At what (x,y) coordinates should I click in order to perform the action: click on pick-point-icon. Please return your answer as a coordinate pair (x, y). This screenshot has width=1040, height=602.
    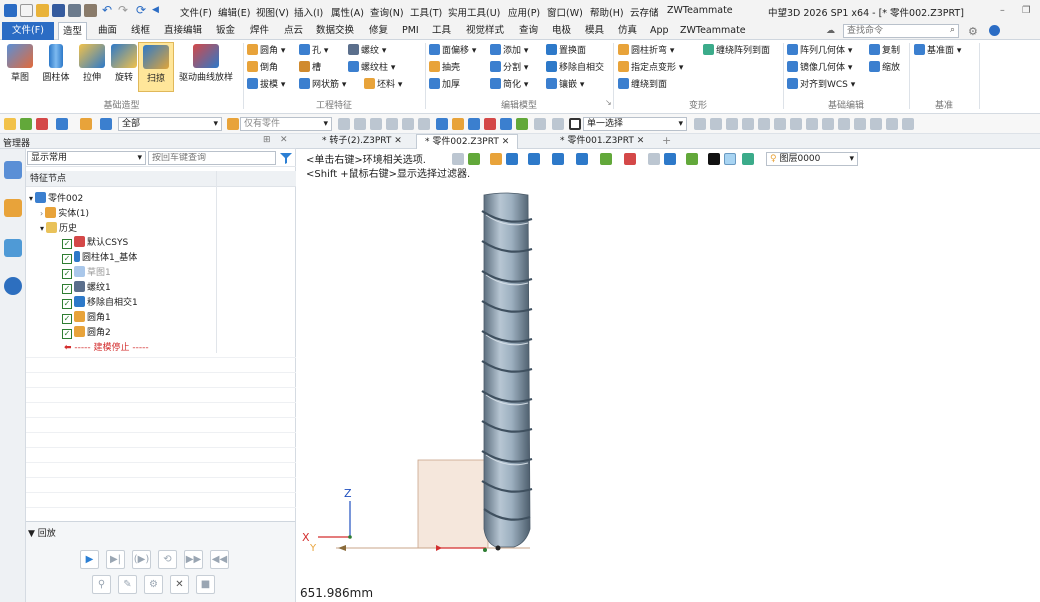
    Looking at the image, I should click on (522, 124).